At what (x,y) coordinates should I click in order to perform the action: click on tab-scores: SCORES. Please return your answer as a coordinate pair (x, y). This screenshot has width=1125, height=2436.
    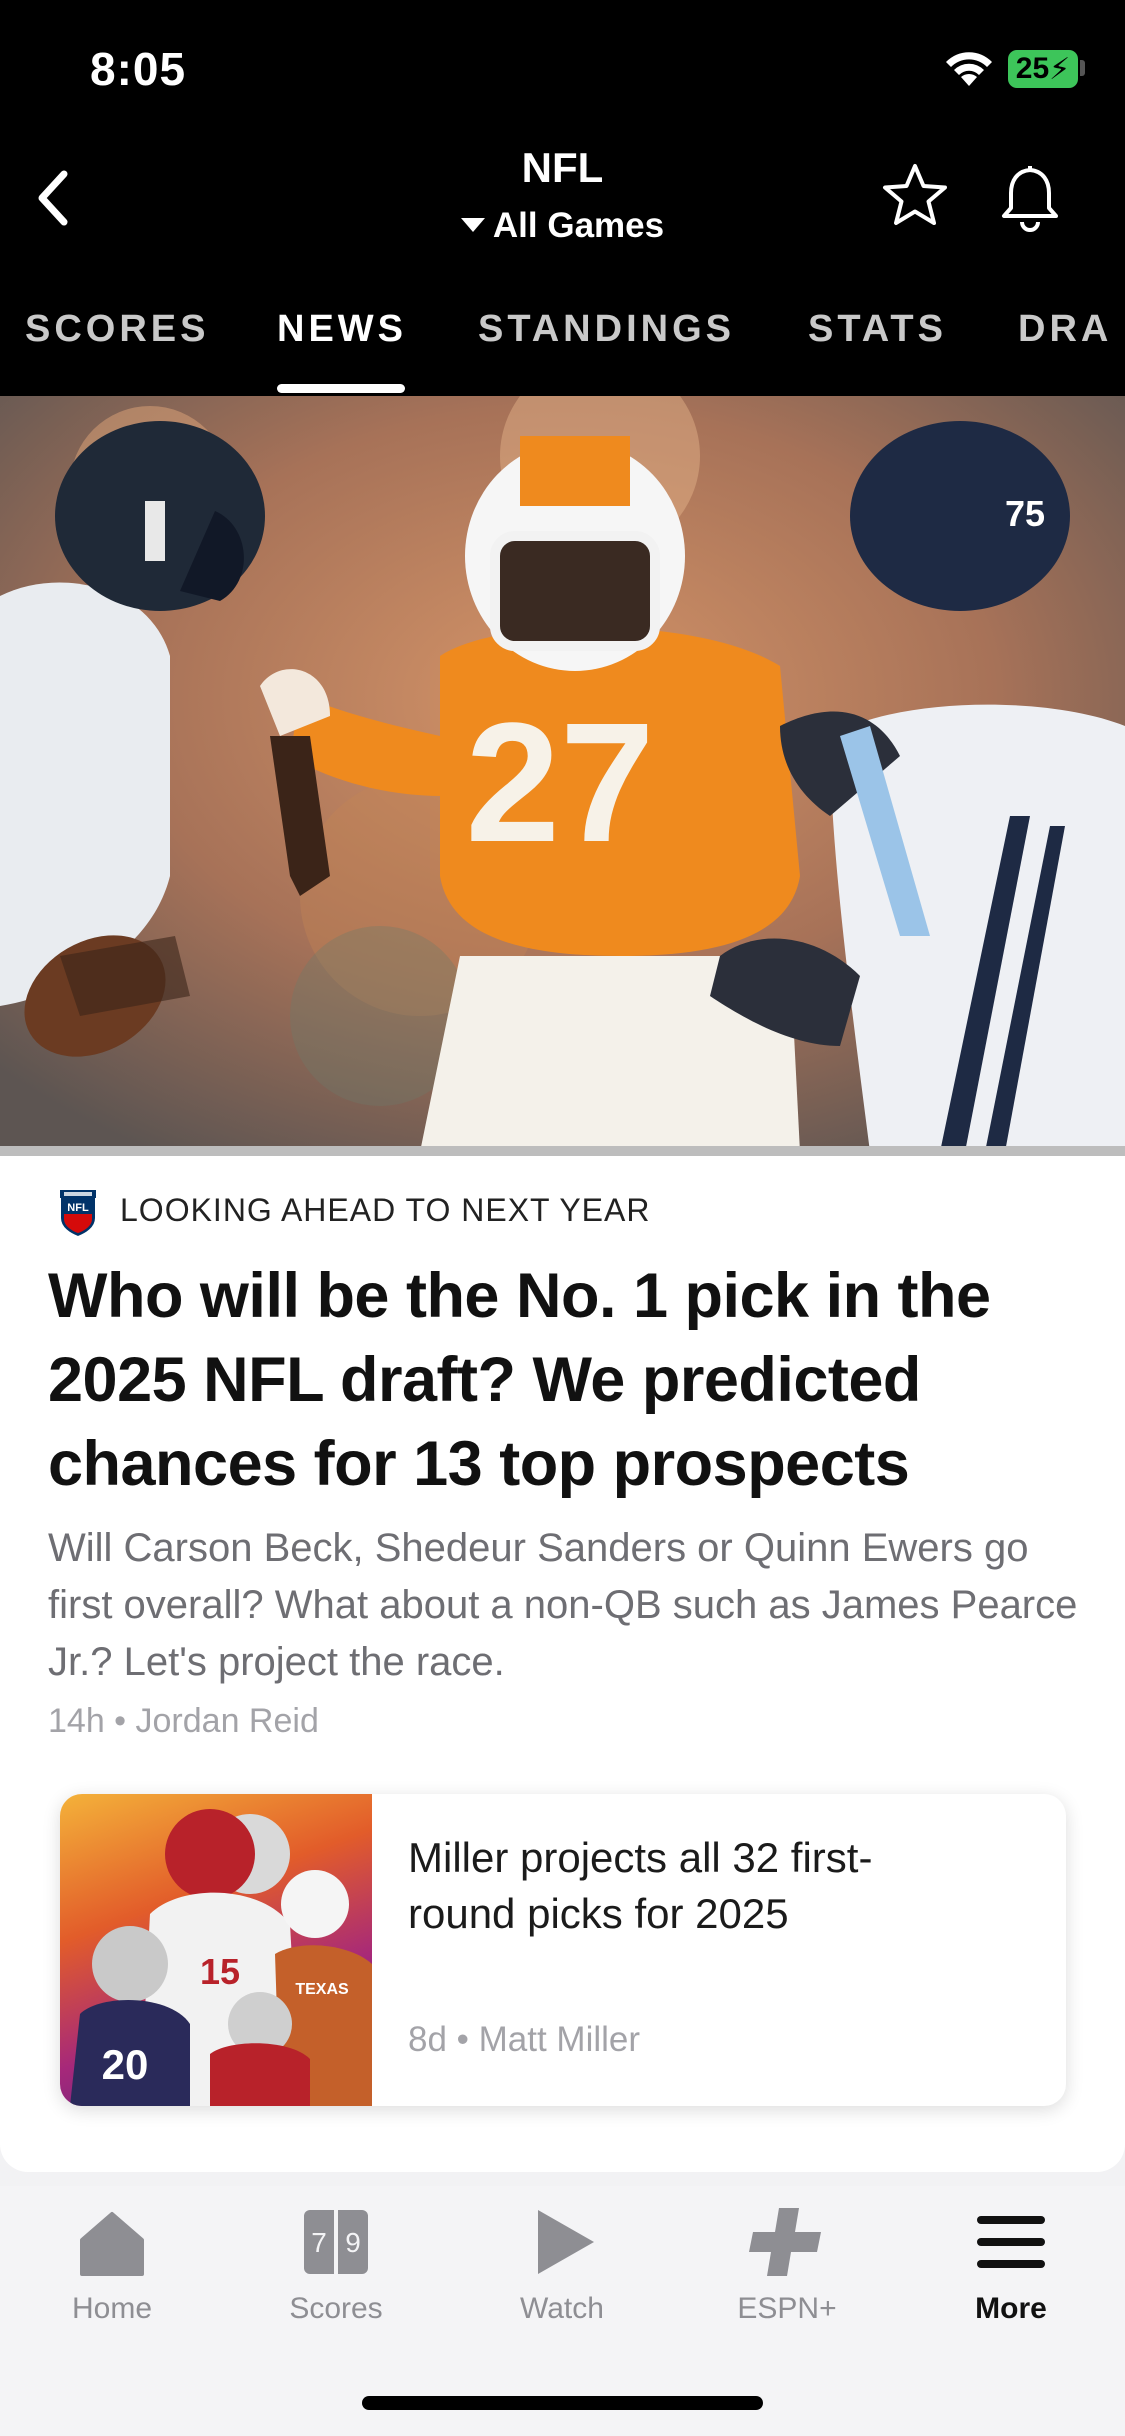
    Looking at the image, I should click on (117, 329).